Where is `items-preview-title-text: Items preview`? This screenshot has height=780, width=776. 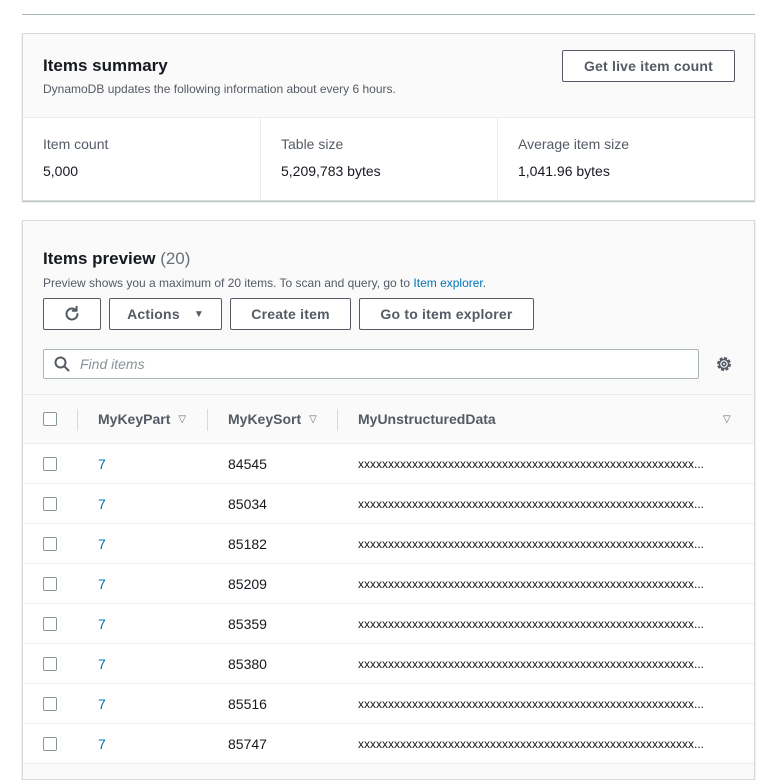 items-preview-title-text: Items preview is located at coordinates (99, 258).